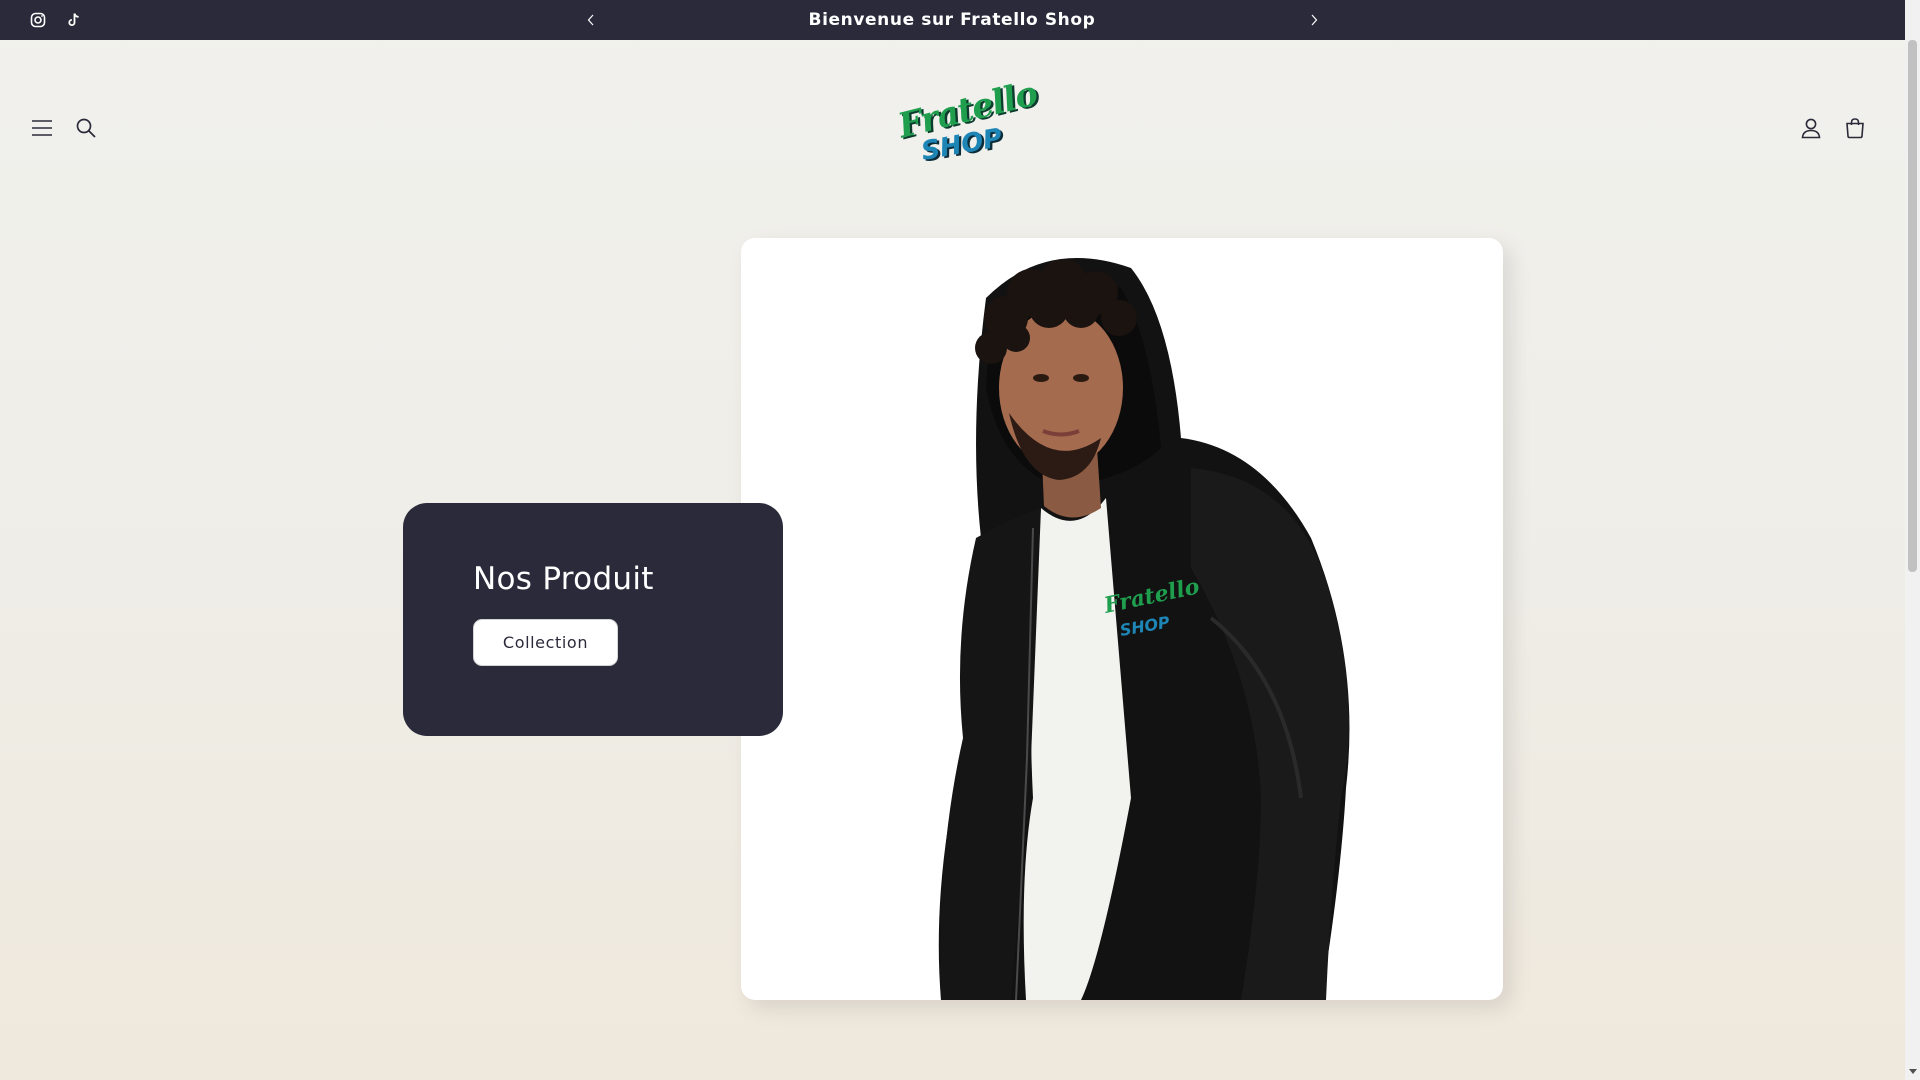  I want to click on hero-content-card: Nos Produit Collection, so click(593, 619).